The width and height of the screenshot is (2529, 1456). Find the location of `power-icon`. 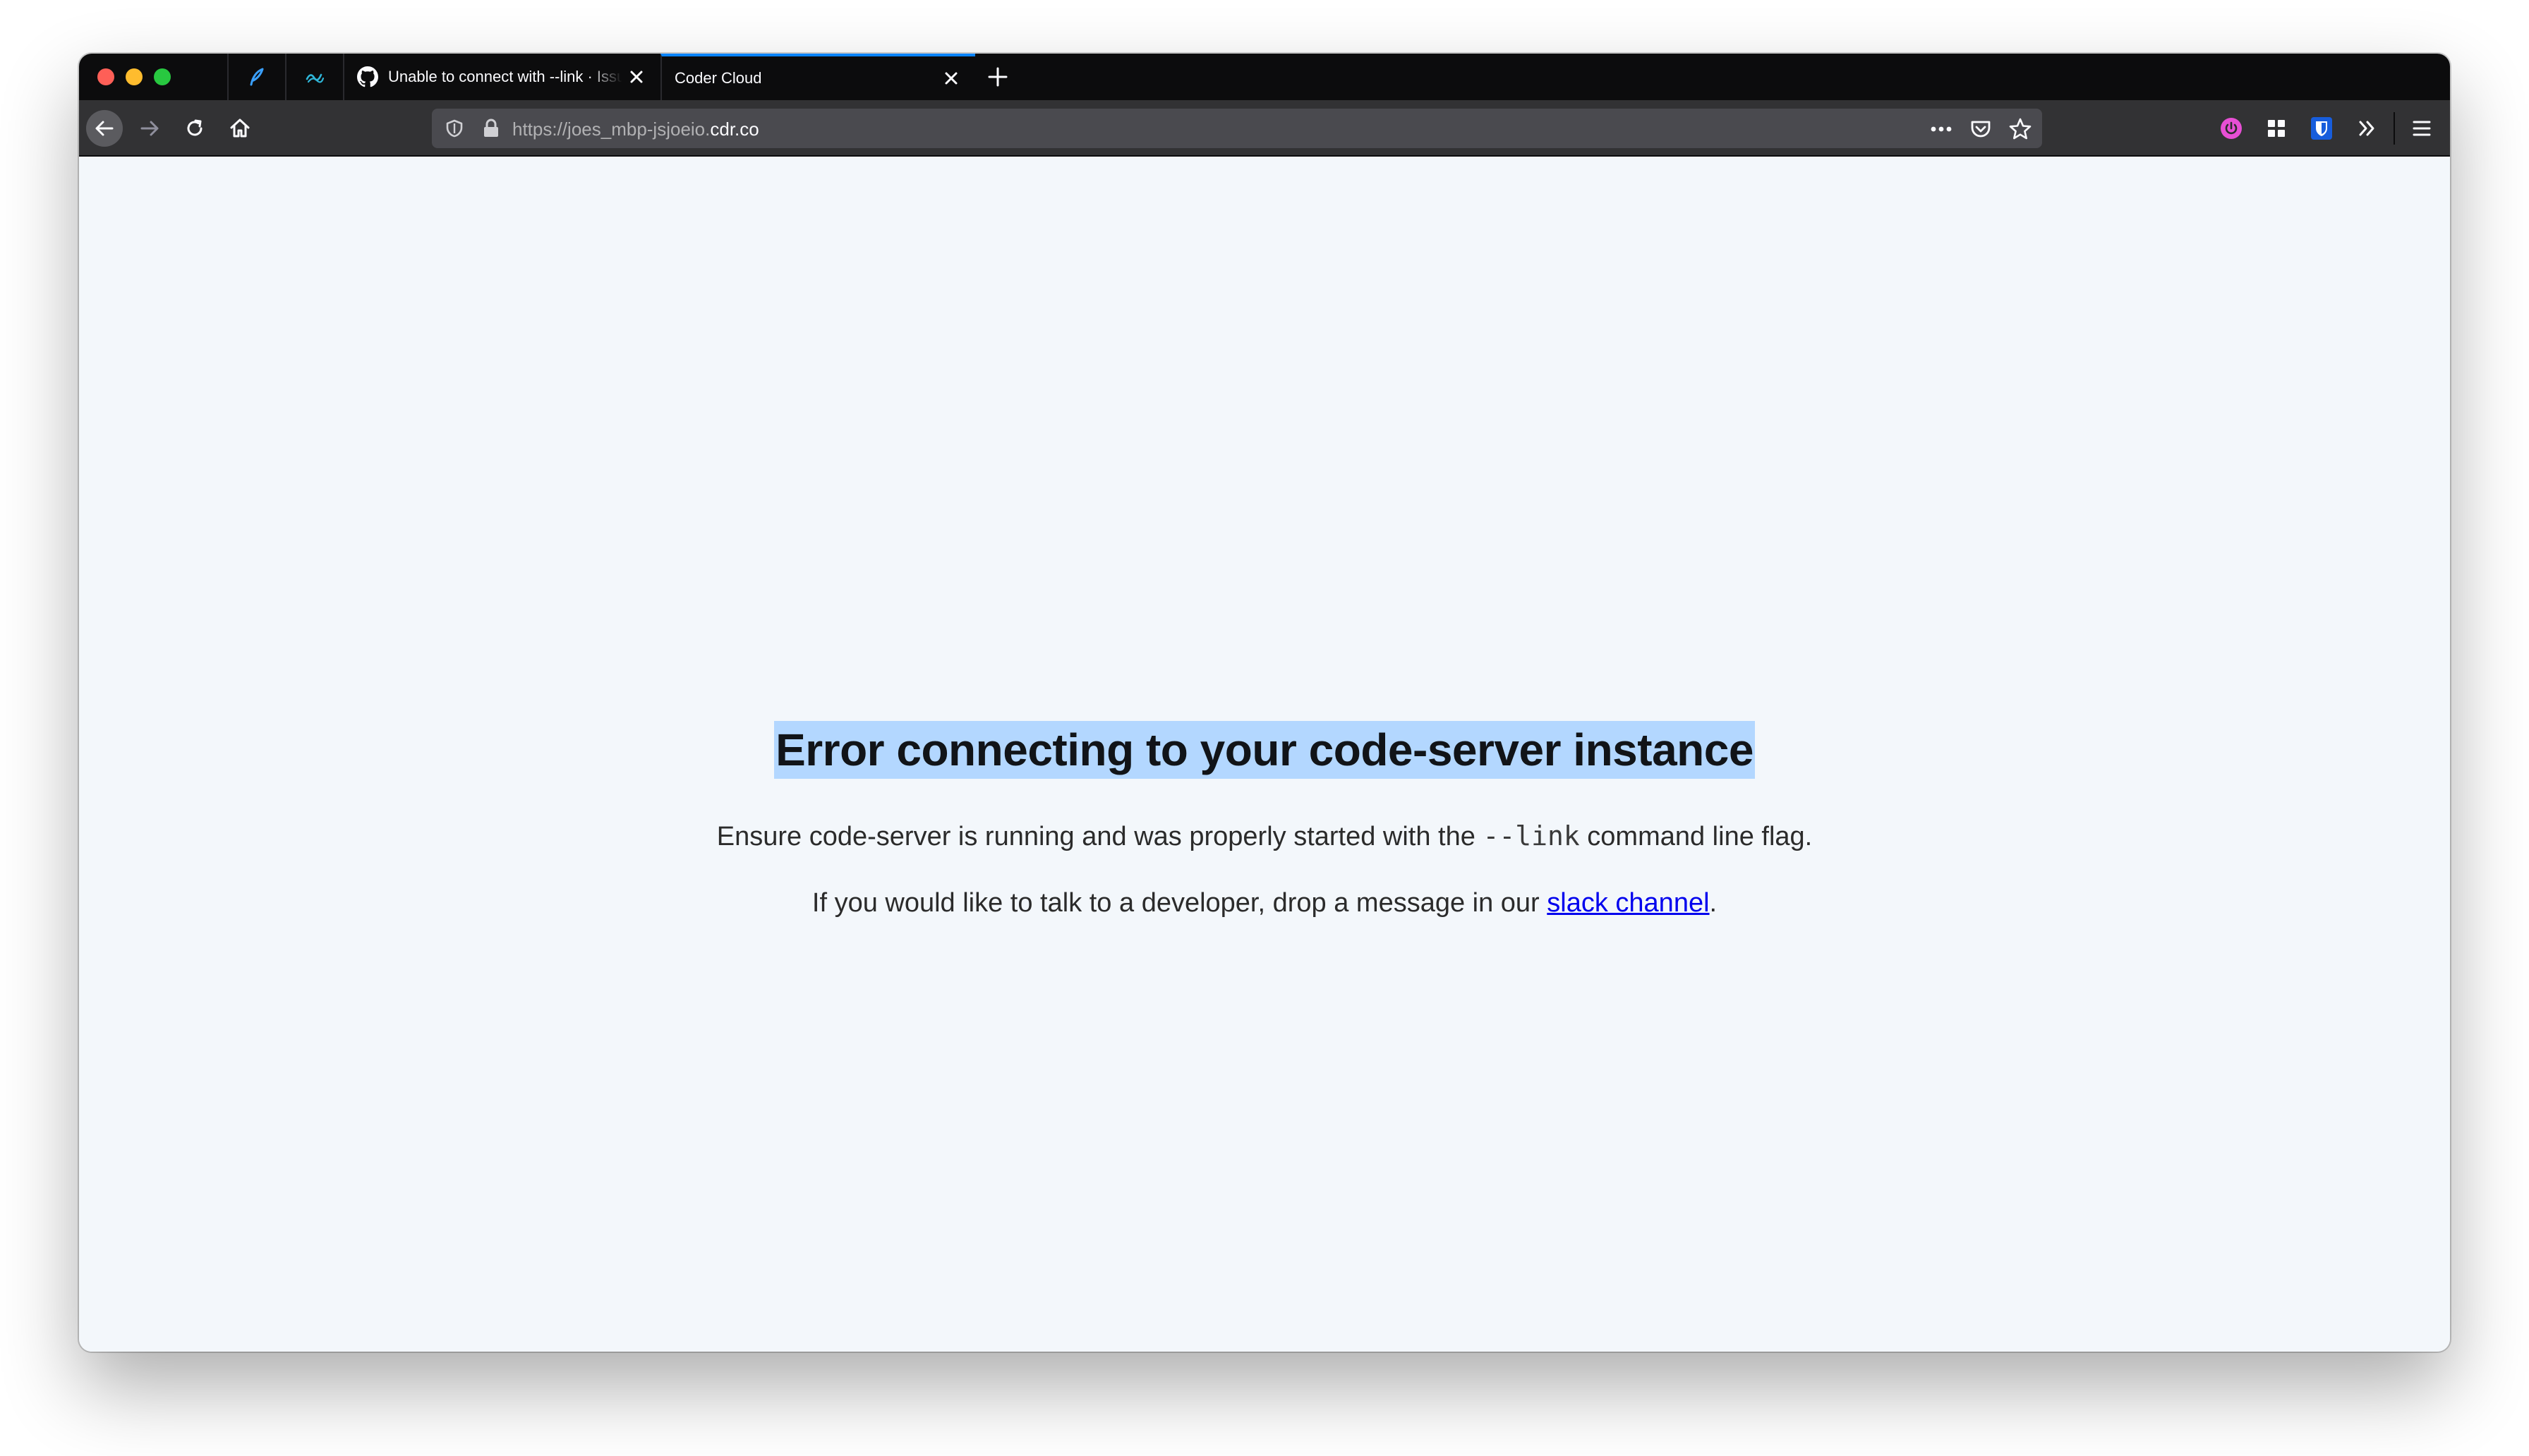

power-icon is located at coordinates (2231, 128).